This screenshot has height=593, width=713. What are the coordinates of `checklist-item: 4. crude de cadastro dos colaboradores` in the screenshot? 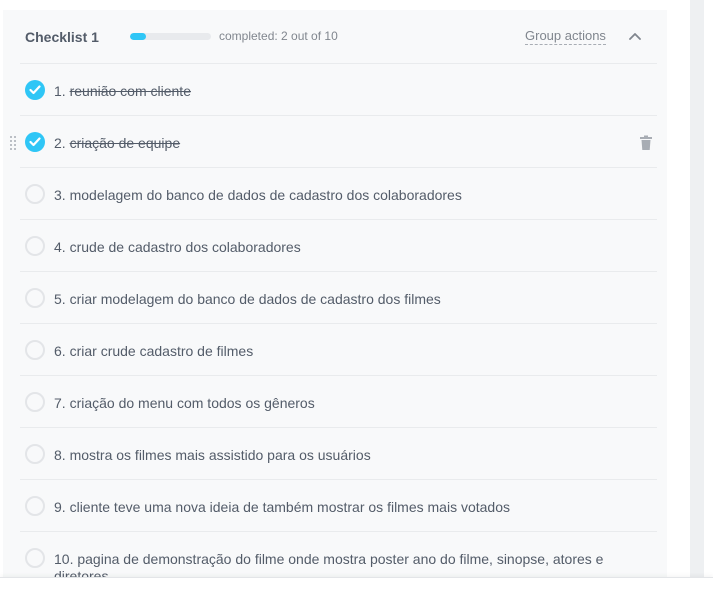 It's located at (338, 246).